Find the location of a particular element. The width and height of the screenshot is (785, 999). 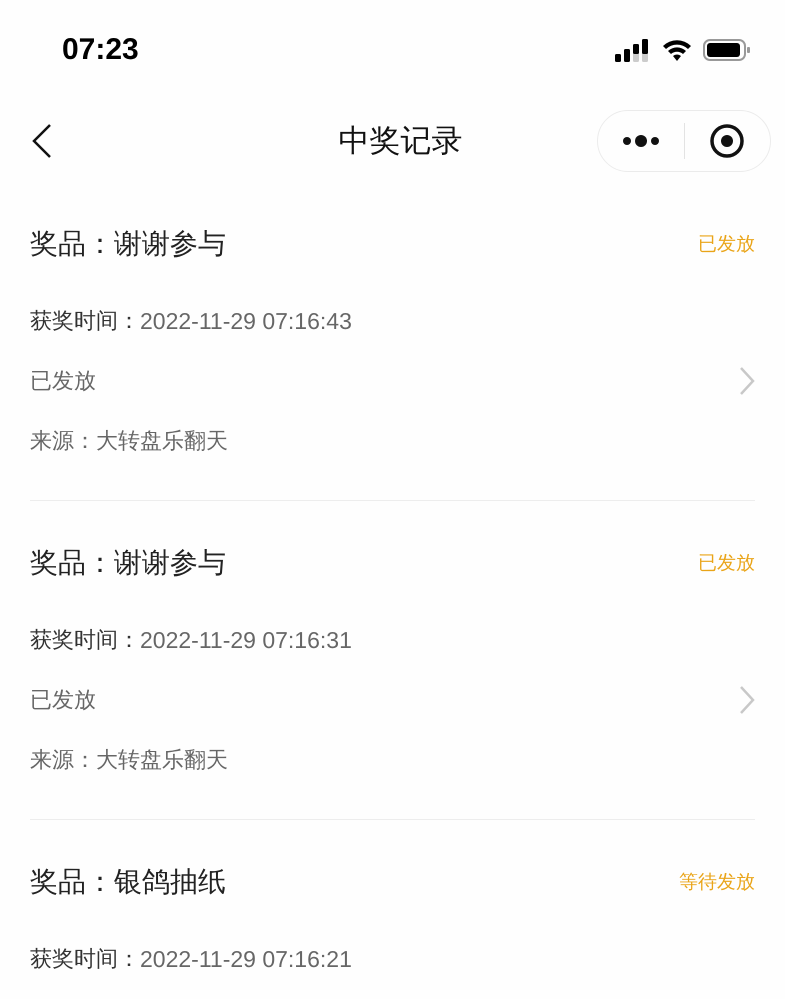

win-time: 2022-11-29 07:16:21 is located at coordinates (246, 959).